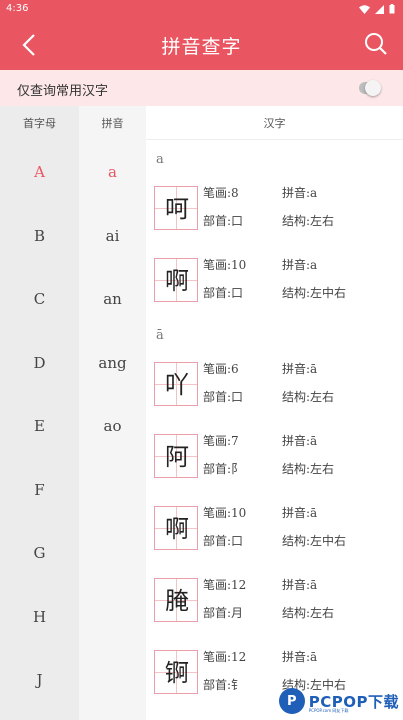  Describe the element at coordinates (39, 490) in the screenshot. I see `initial-item-f: F` at that location.